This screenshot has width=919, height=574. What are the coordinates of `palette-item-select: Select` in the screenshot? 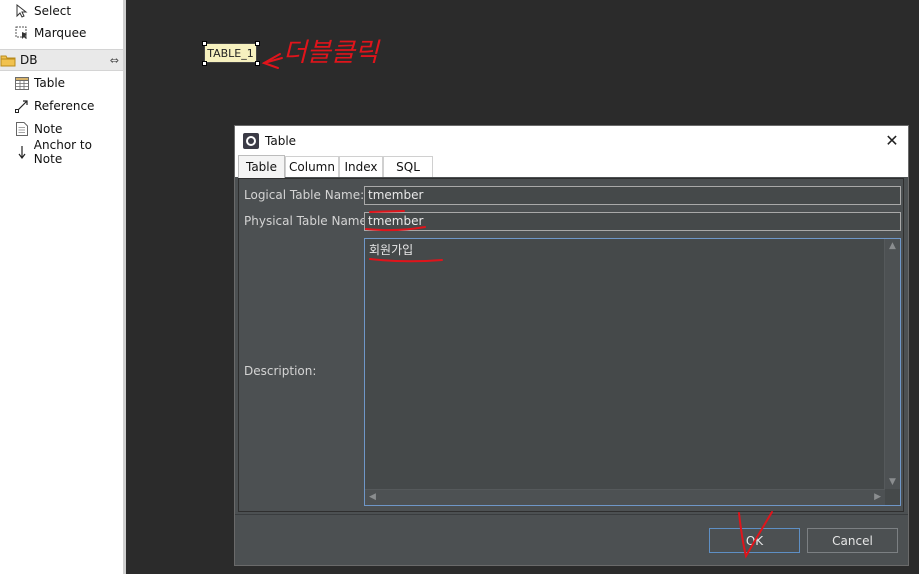 It's located at (61, 11).